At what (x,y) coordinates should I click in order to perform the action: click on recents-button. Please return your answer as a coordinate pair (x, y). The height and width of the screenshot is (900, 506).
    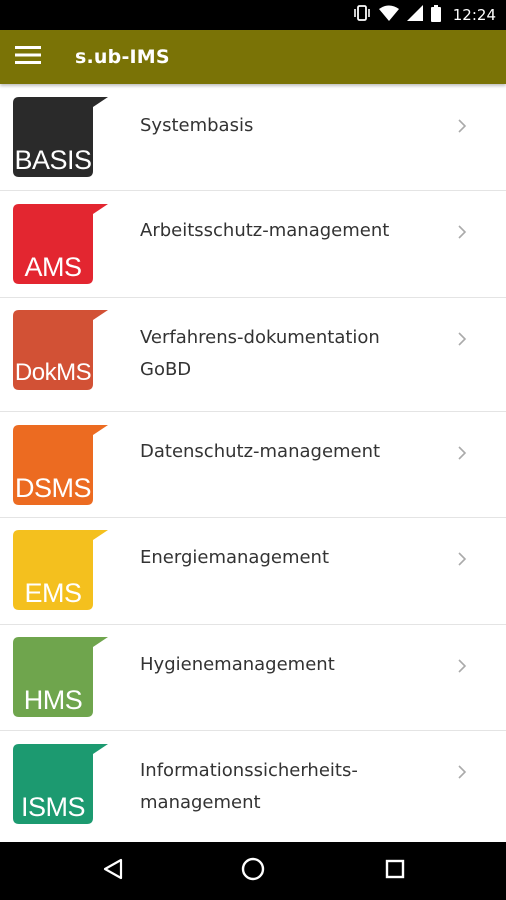
    Looking at the image, I should click on (395, 871).